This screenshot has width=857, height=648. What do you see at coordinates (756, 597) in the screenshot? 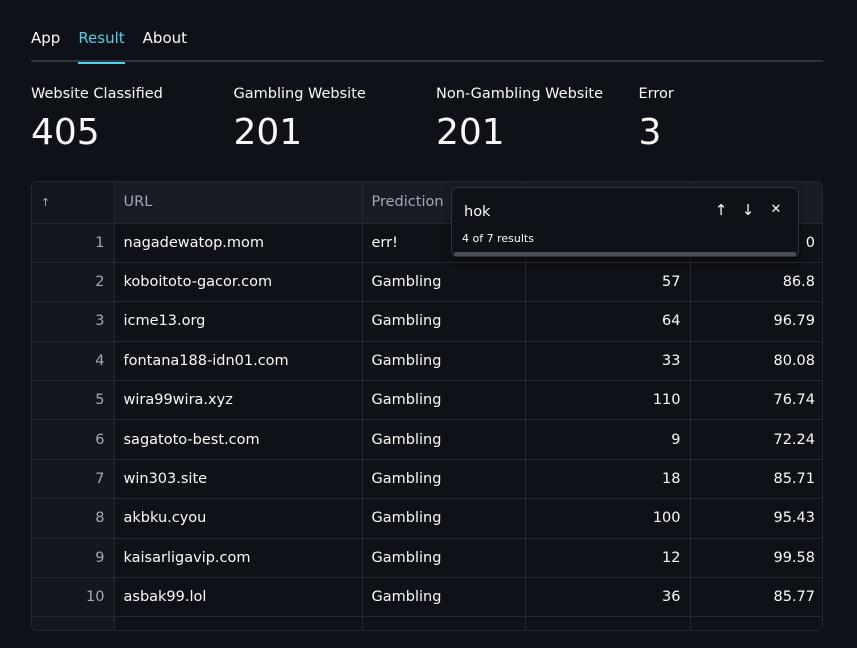
I see `cell-value: 85.77` at bounding box center [756, 597].